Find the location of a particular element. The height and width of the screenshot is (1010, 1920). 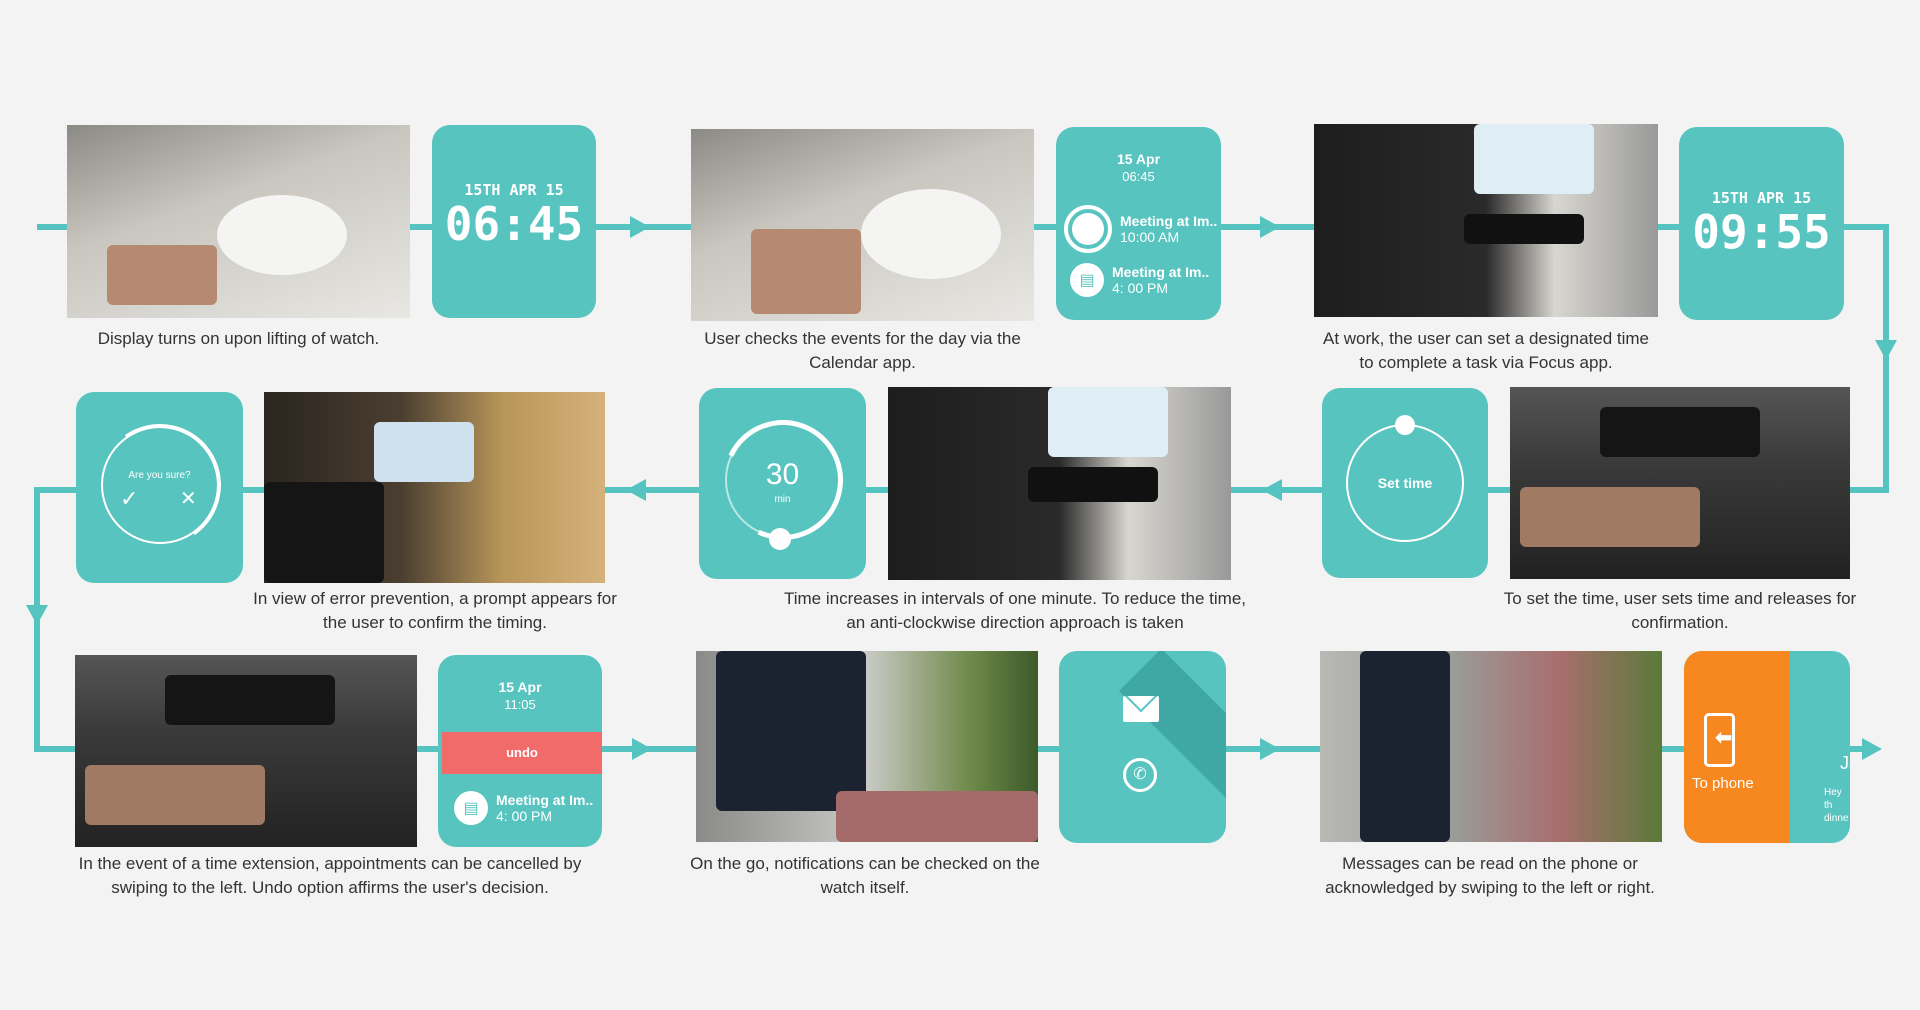

photo-reading-messages is located at coordinates (1491, 746).